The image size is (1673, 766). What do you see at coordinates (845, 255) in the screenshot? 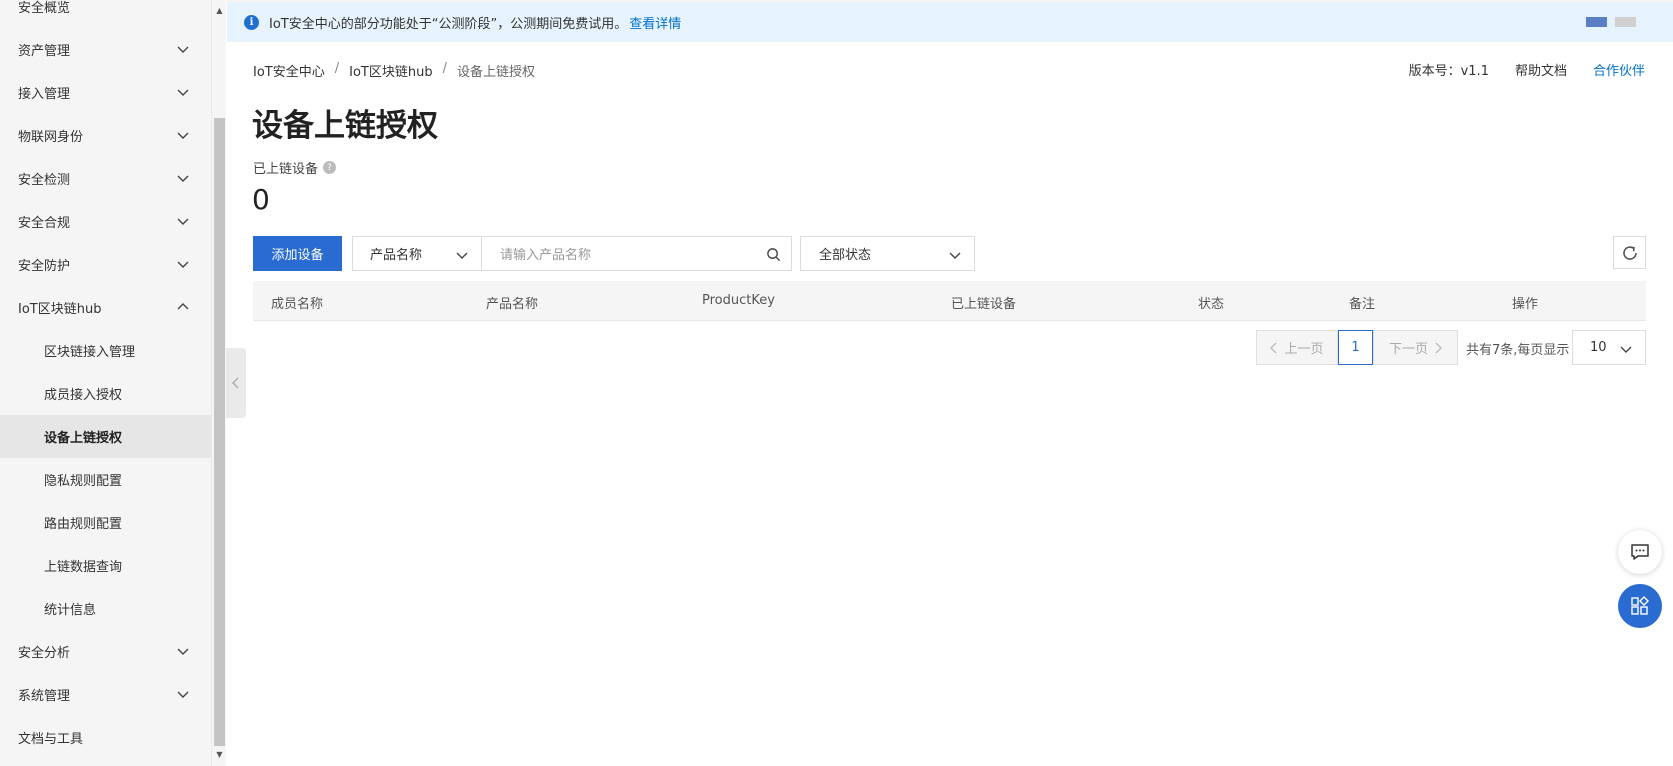
I see `status-select-value: 全部状态` at bounding box center [845, 255].